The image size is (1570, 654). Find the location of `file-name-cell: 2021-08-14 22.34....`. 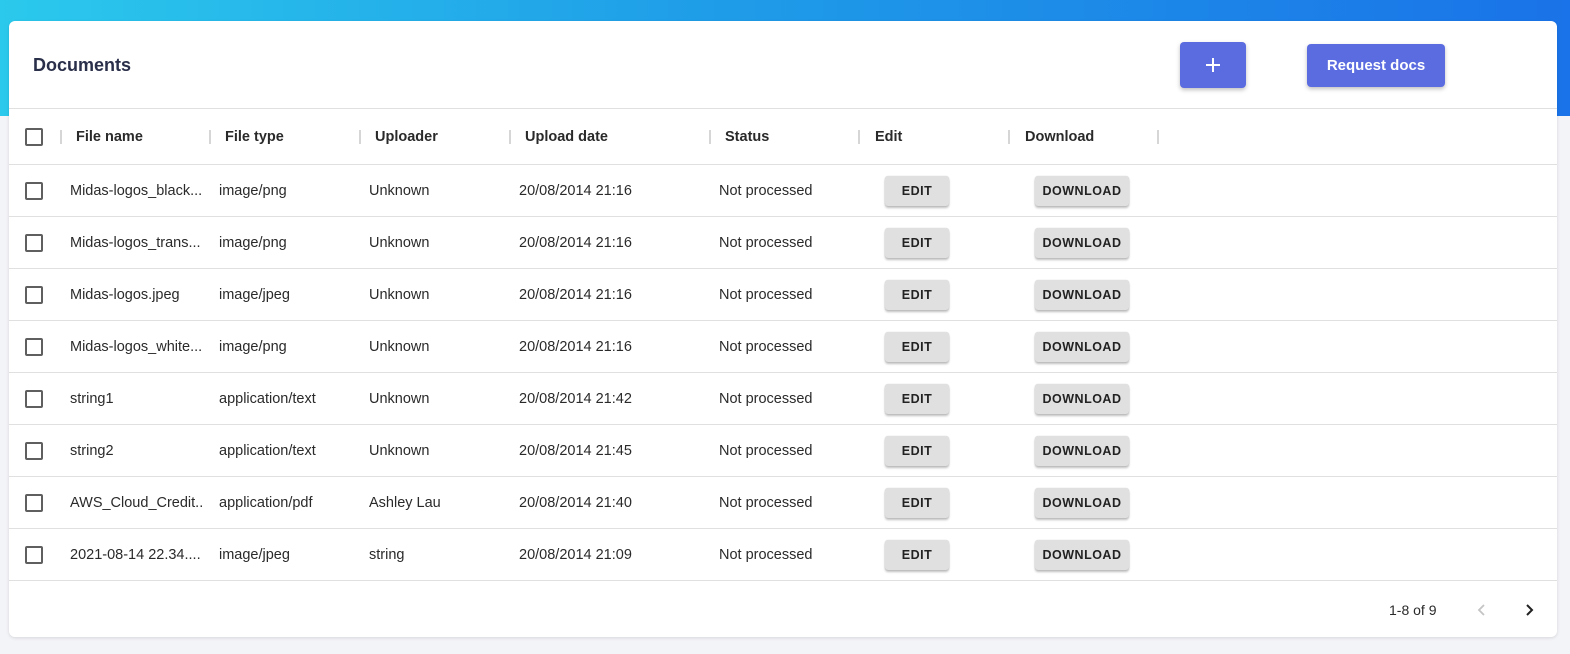

file-name-cell: 2021-08-14 22.34.... is located at coordinates (135, 554).